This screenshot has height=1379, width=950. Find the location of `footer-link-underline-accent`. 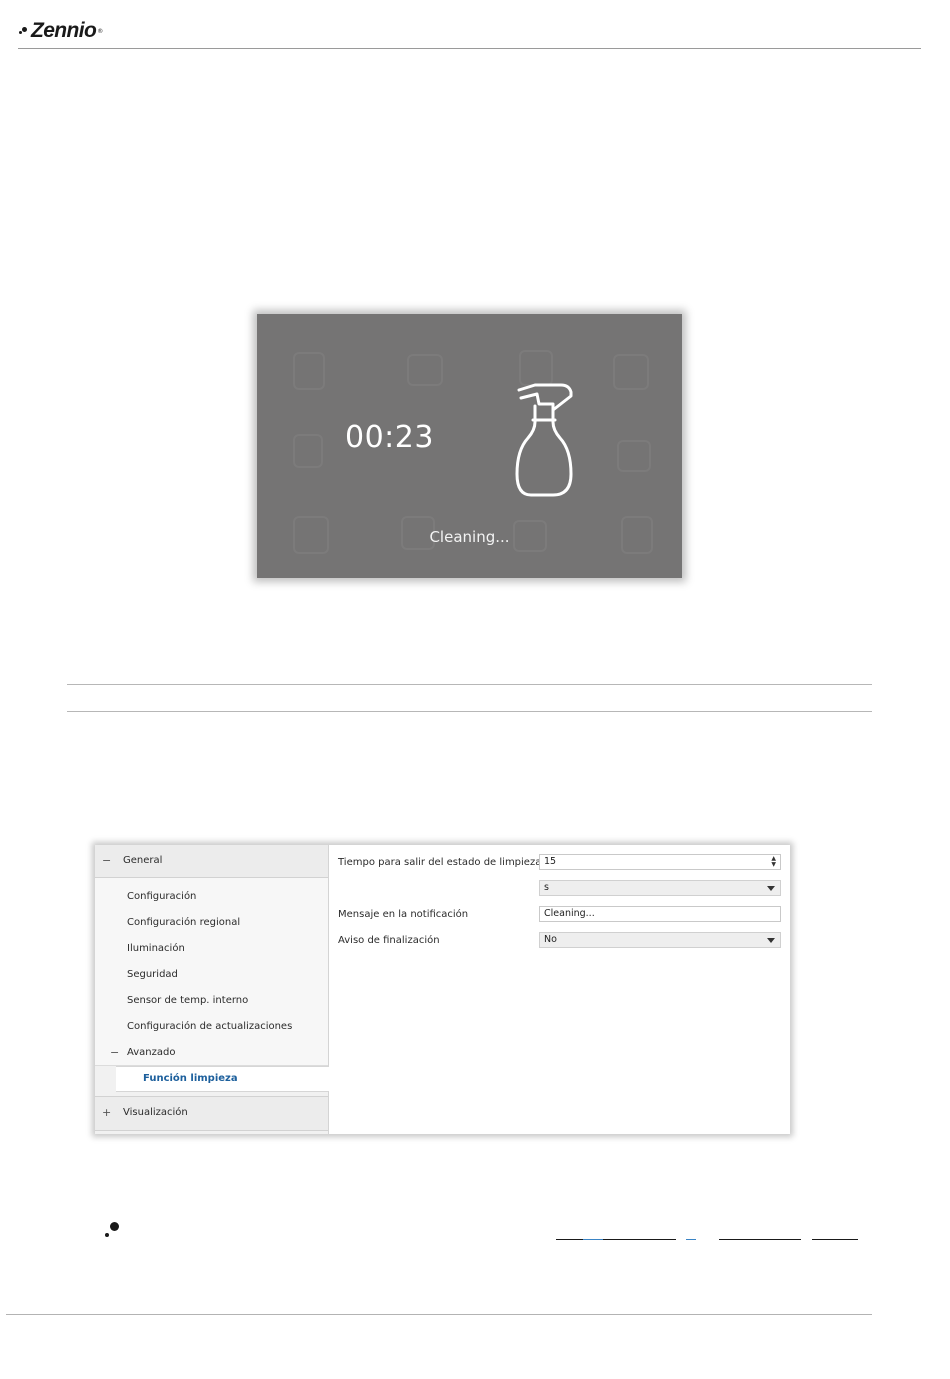

footer-link-underline-accent is located at coordinates (593, 1239).